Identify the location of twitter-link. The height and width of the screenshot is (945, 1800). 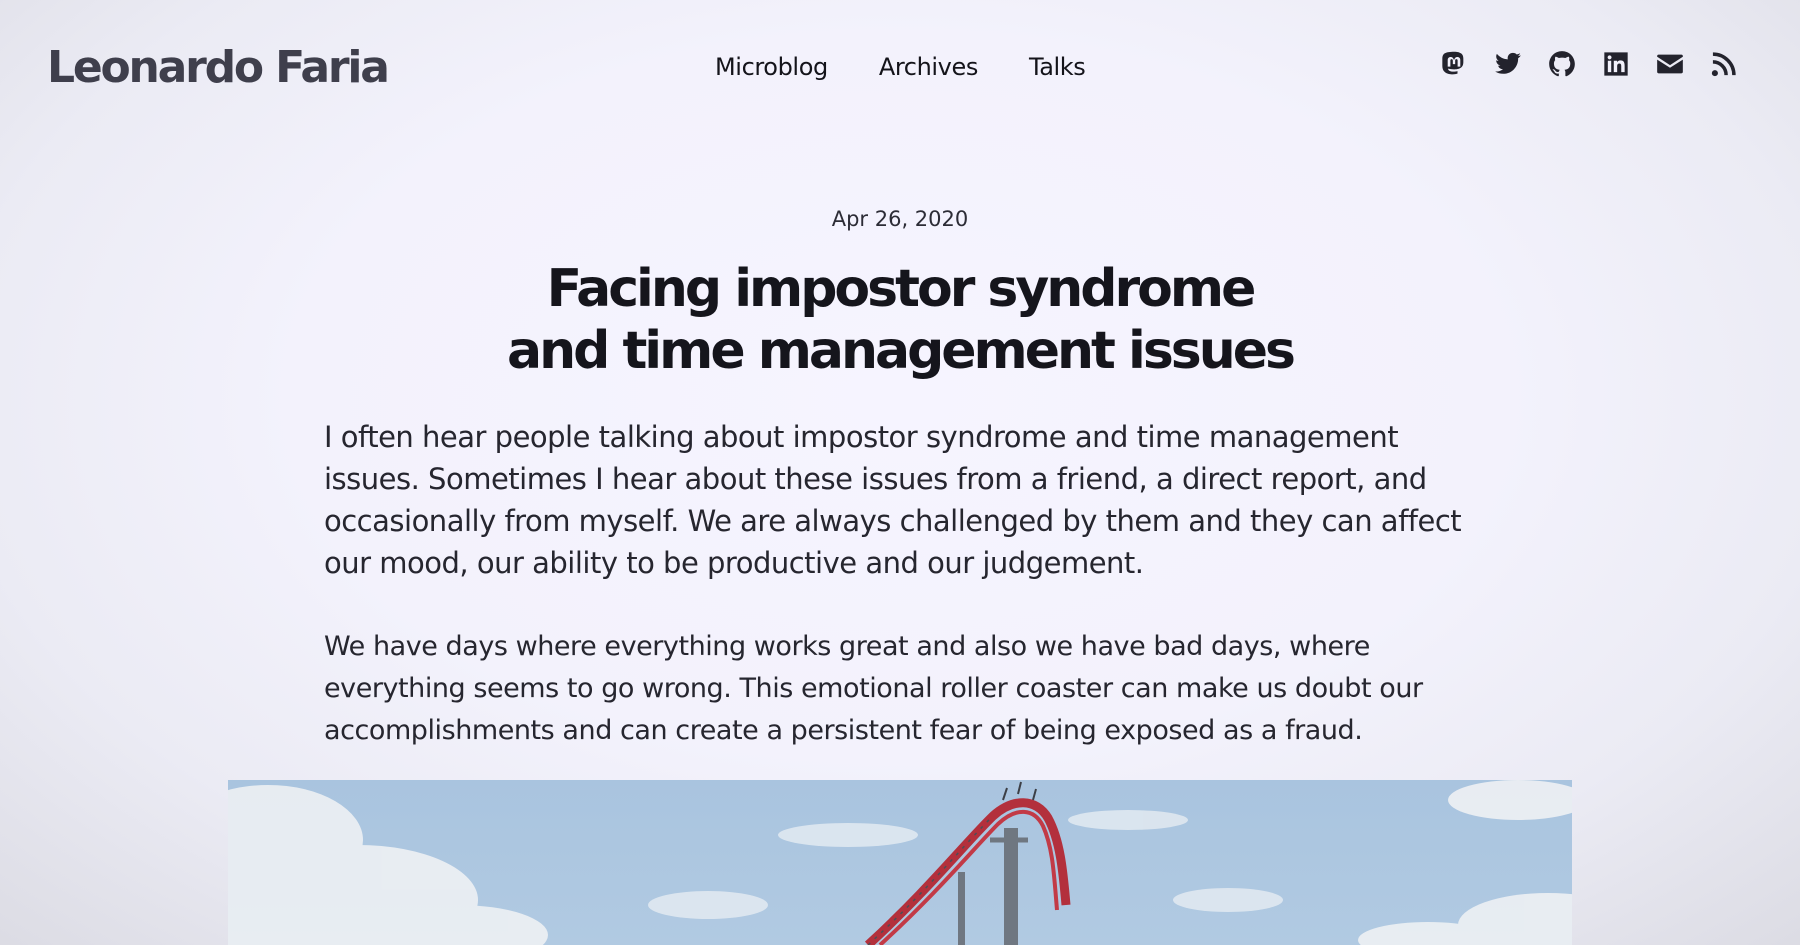
(1508, 64).